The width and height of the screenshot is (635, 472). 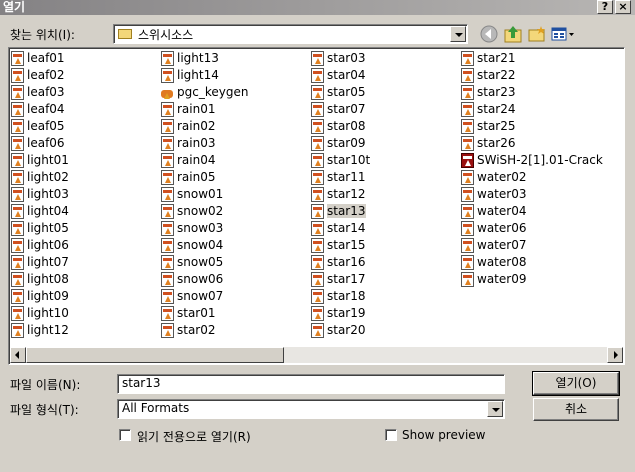 What do you see at coordinates (39, 228) in the screenshot?
I see `list-item: light05` at bounding box center [39, 228].